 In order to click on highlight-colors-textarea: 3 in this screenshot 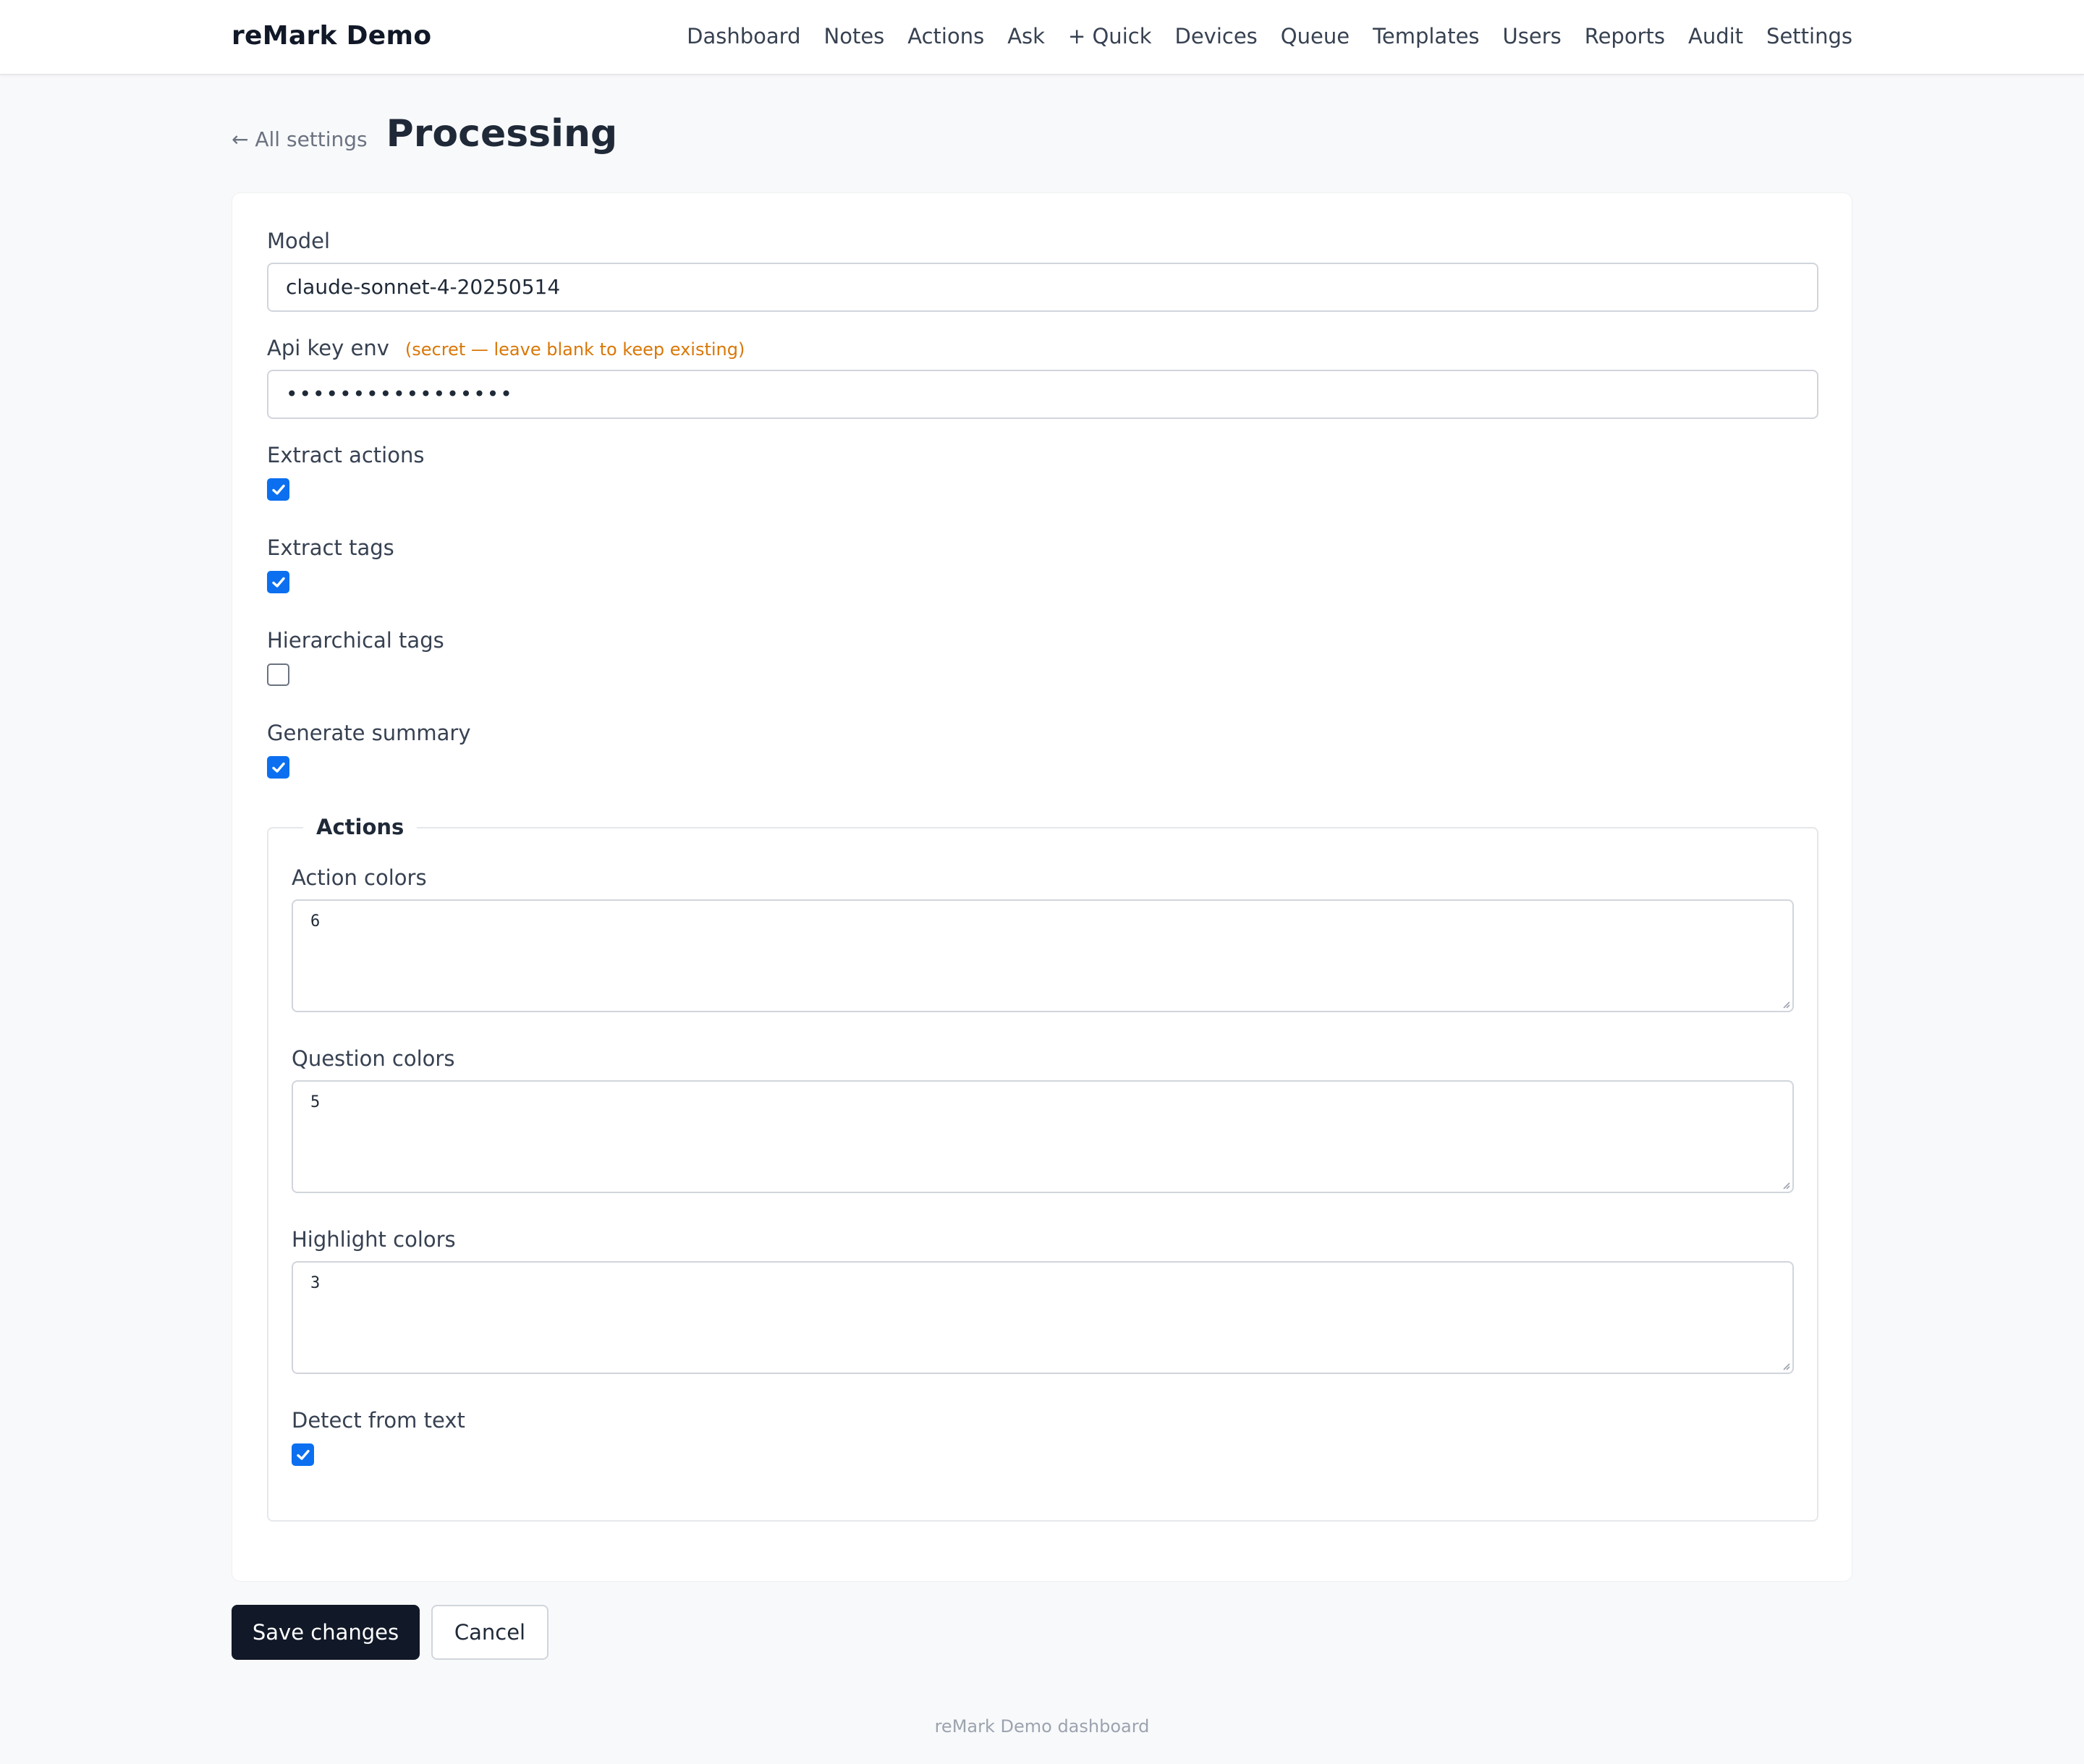, I will do `click(1043, 1317)`.